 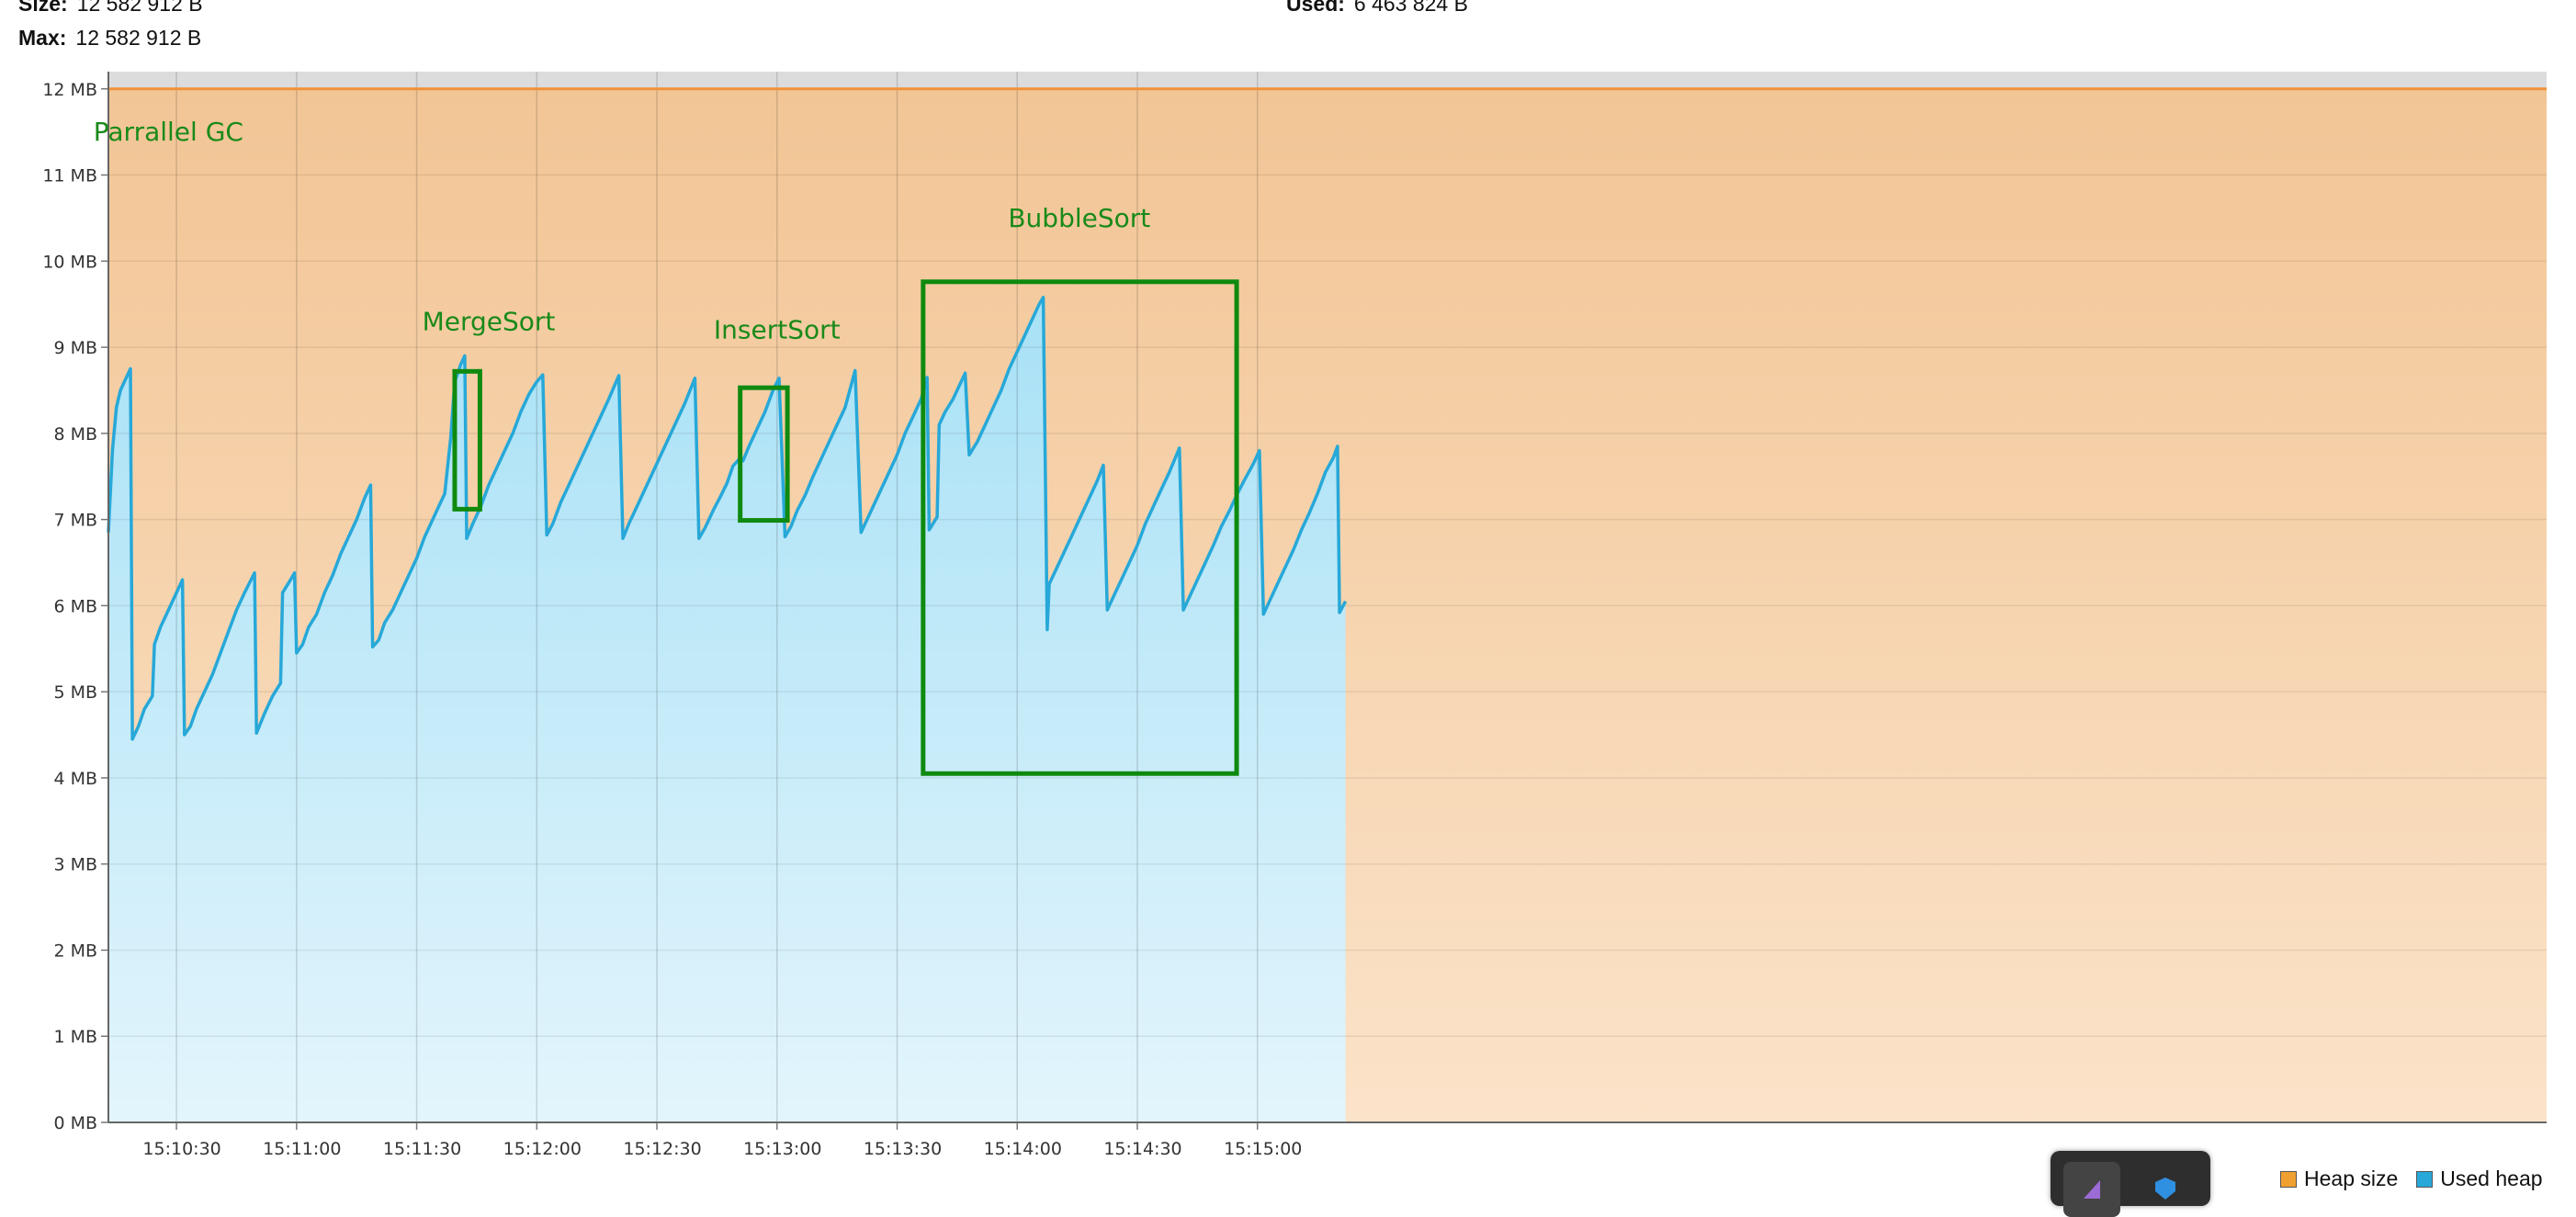 What do you see at coordinates (69, 90) in the screenshot?
I see `y-tick-label: 12 MB` at bounding box center [69, 90].